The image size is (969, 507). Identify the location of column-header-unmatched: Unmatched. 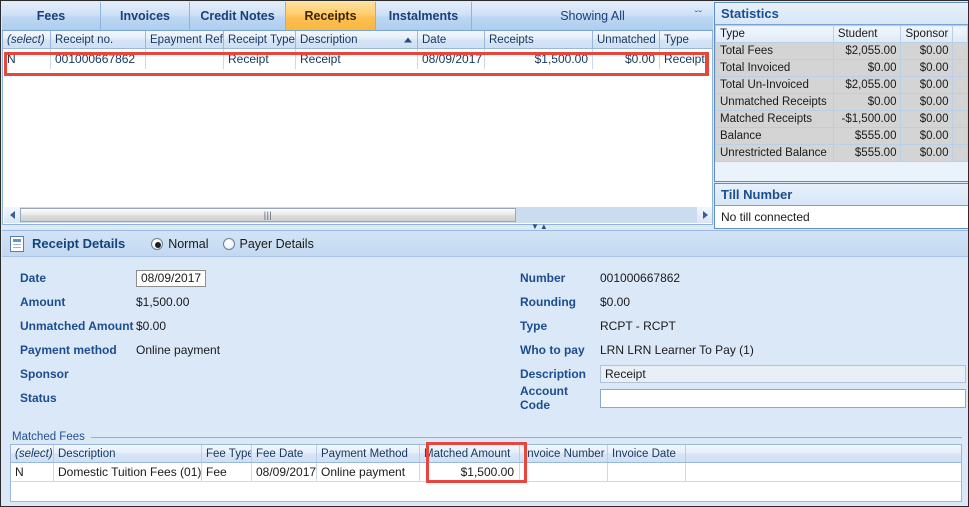
(626, 39).